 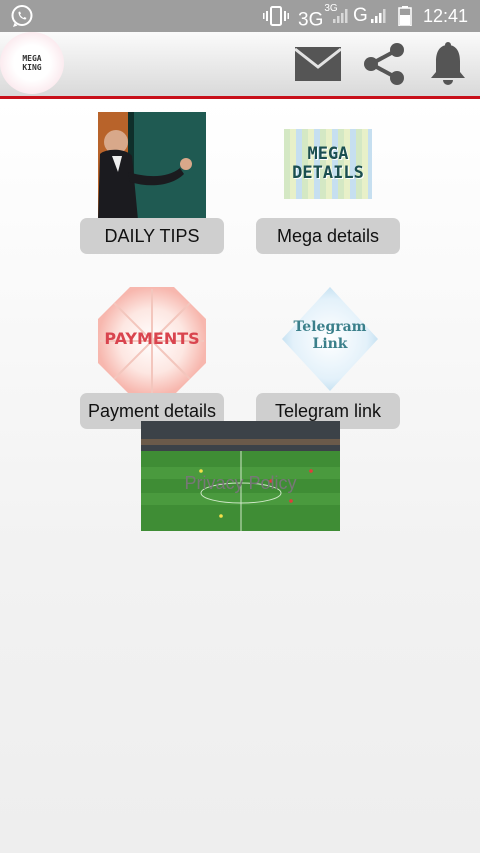 I want to click on payment-details-image: PAYMENTS, so click(x=152, y=341).